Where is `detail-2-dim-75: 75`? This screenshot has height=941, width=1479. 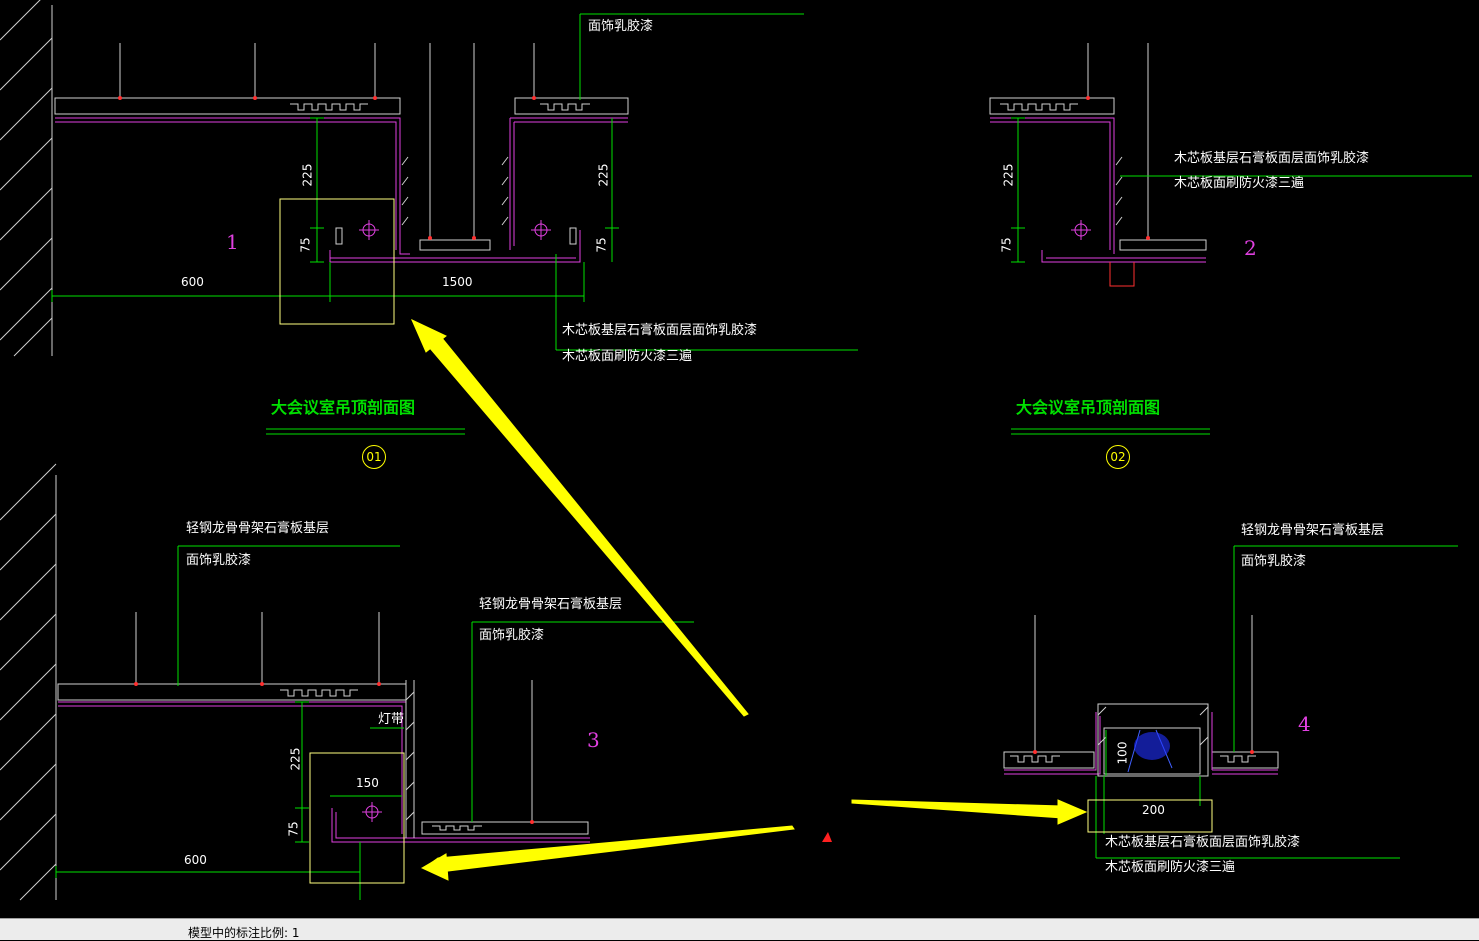
detail-2-dim-75: 75 is located at coordinates (1006, 245).